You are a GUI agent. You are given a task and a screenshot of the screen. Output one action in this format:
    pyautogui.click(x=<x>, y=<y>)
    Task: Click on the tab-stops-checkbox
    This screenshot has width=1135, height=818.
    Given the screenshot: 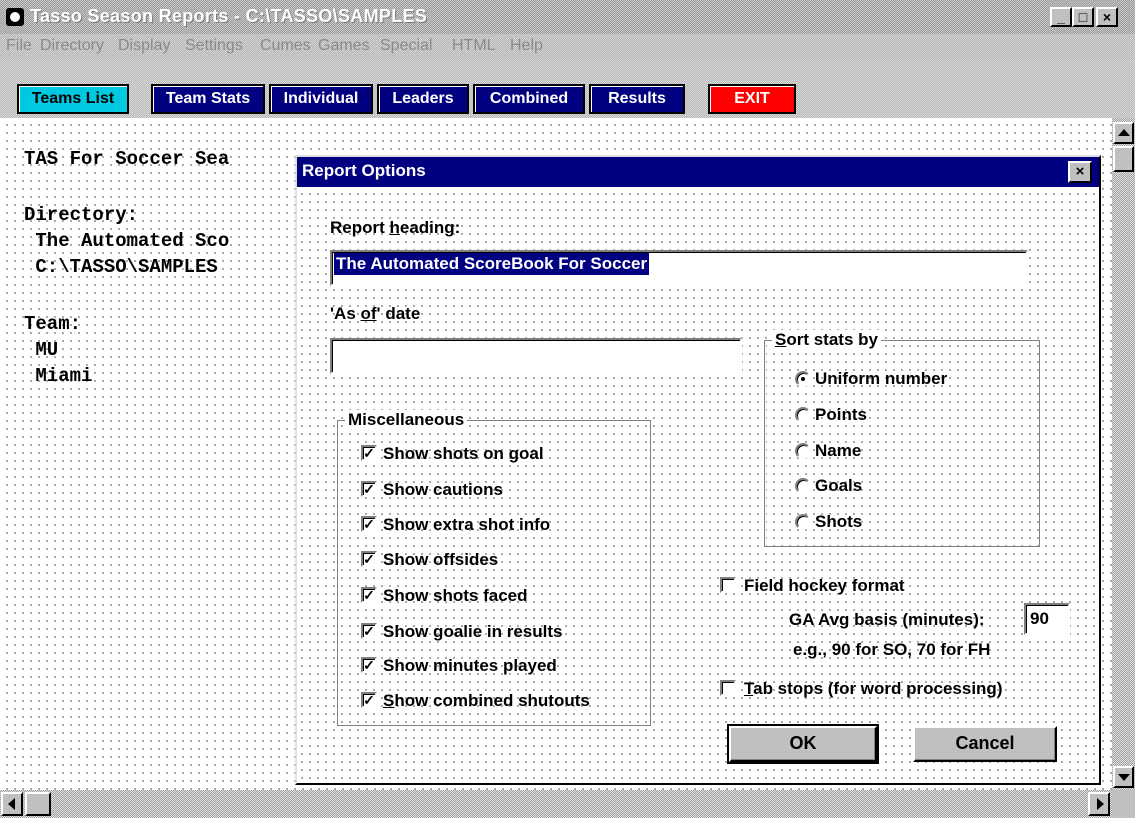 What is the action you would take?
    pyautogui.click(x=728, y=688)
    